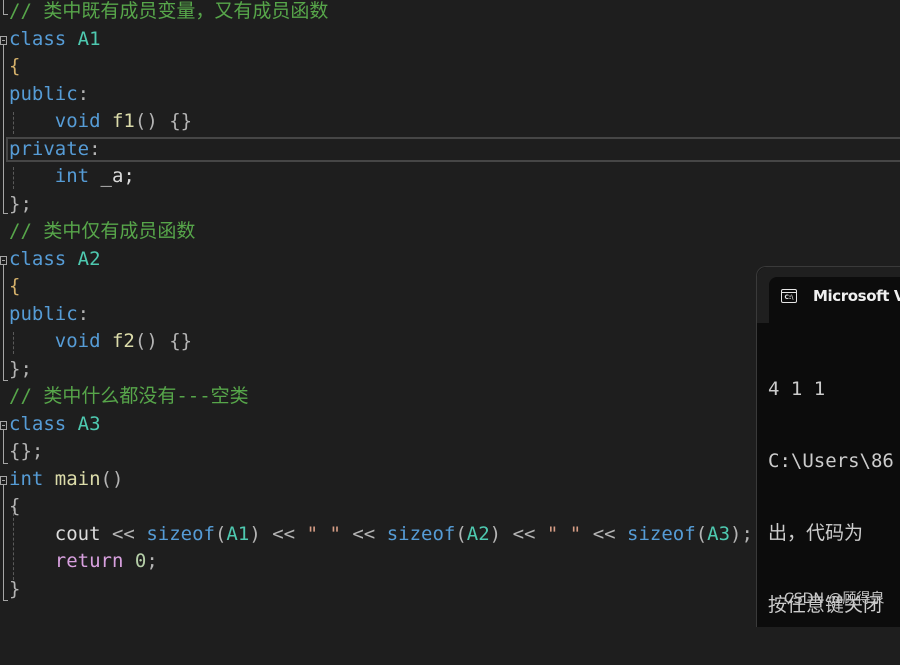 Image resolution: width=900 pixels, height=665 pixels. What do you see at coordinates (856, 296) in the screenshot?
I see `console-title: Microsoft Vis` at bounding box center [856, 296].